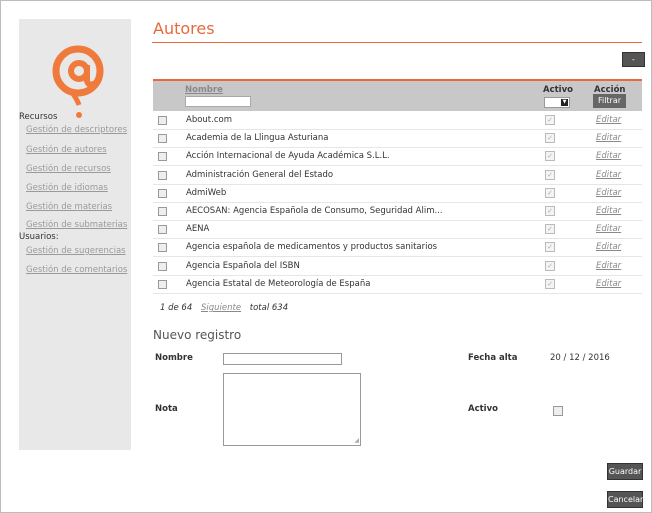  I want to click on sidebar-item-recursos: Gestión de recursos, so click(68, 169).